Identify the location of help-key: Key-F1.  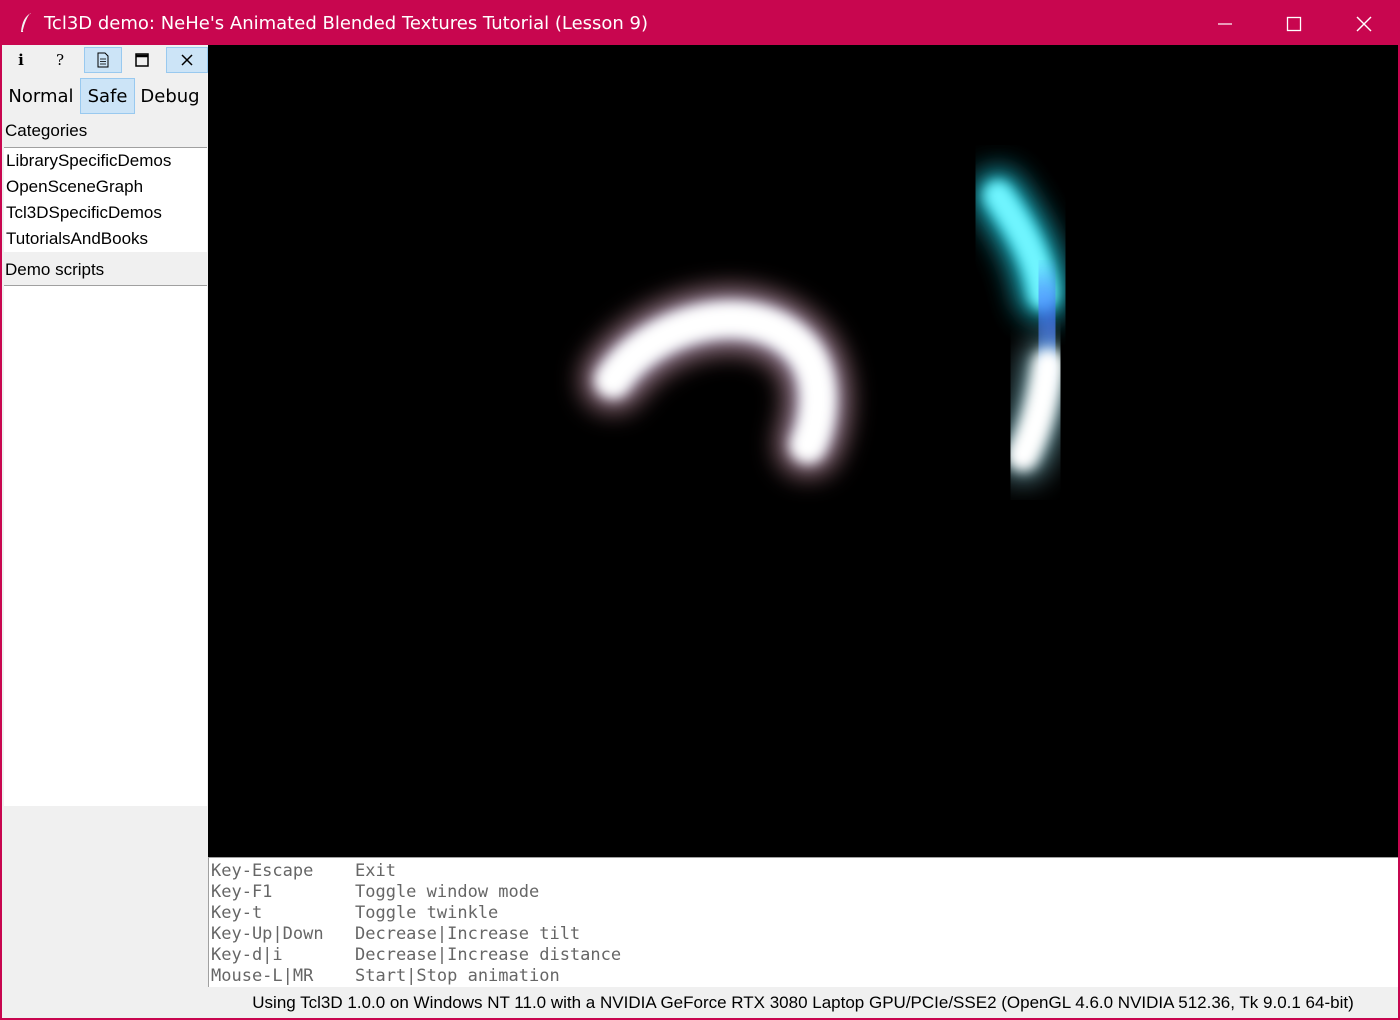
(242, 892).